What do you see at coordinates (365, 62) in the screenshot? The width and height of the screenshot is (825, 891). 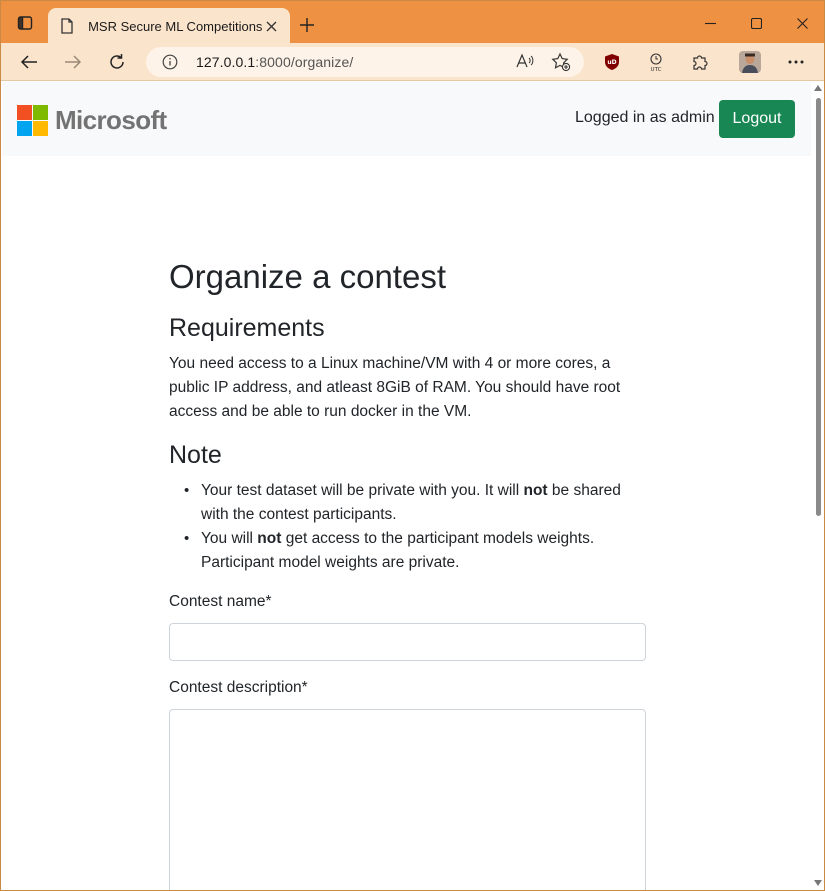 I see `address-bar: 127.0.0.1:8000/organize/` at bounding box center [365, 62].